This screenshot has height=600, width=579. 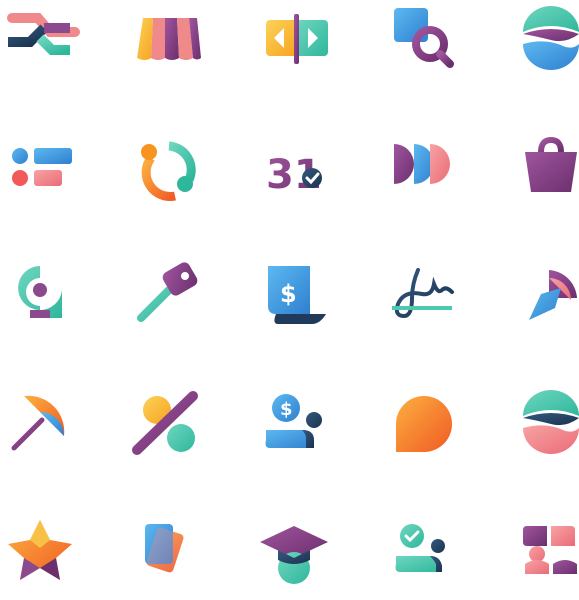 I want to click on umbrella-icon, so click(x=45, y=429).